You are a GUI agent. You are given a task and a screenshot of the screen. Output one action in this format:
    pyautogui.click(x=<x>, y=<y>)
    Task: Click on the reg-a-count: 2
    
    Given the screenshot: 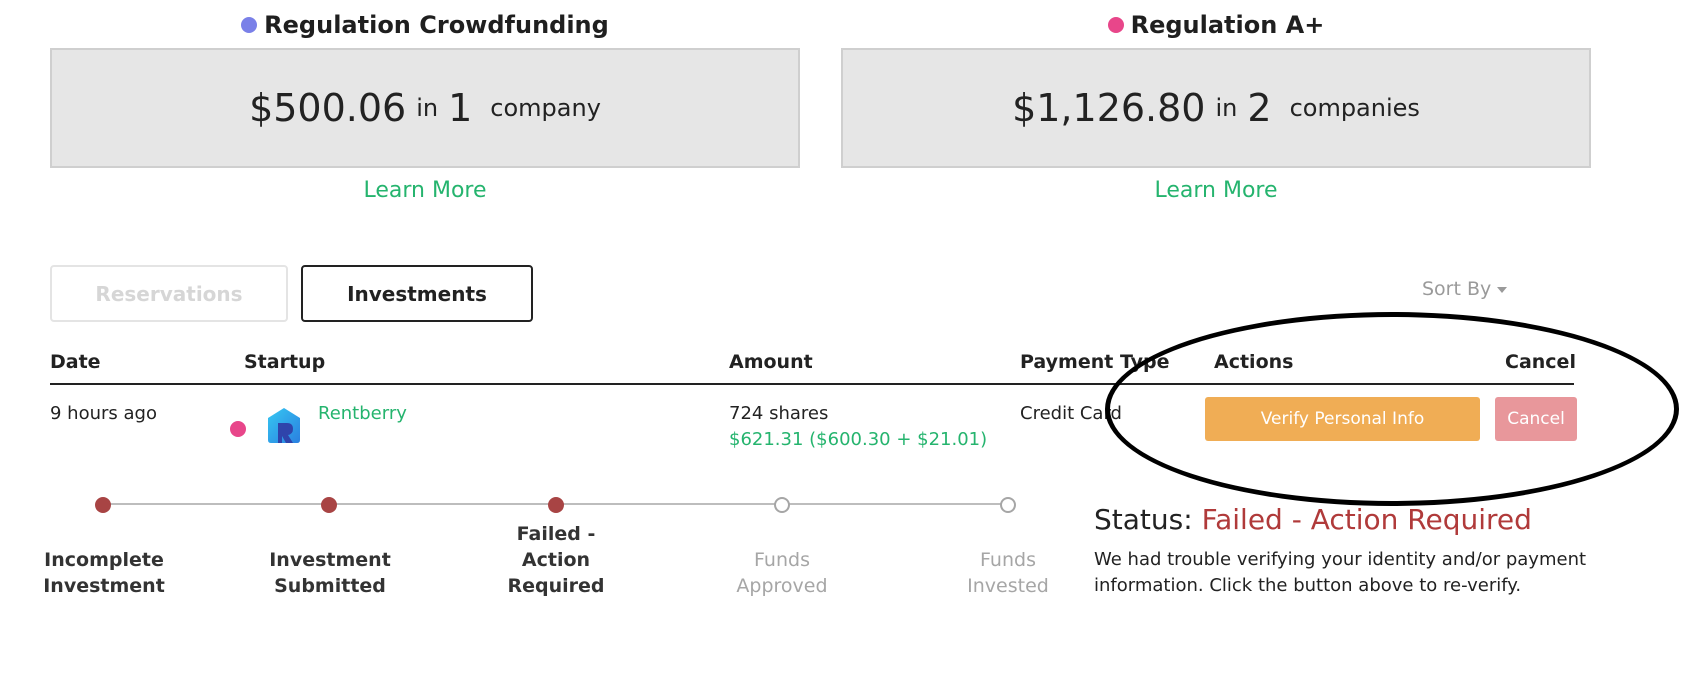 What is the action you would take?
    pyautogui.click(x=1259, y=108)
    